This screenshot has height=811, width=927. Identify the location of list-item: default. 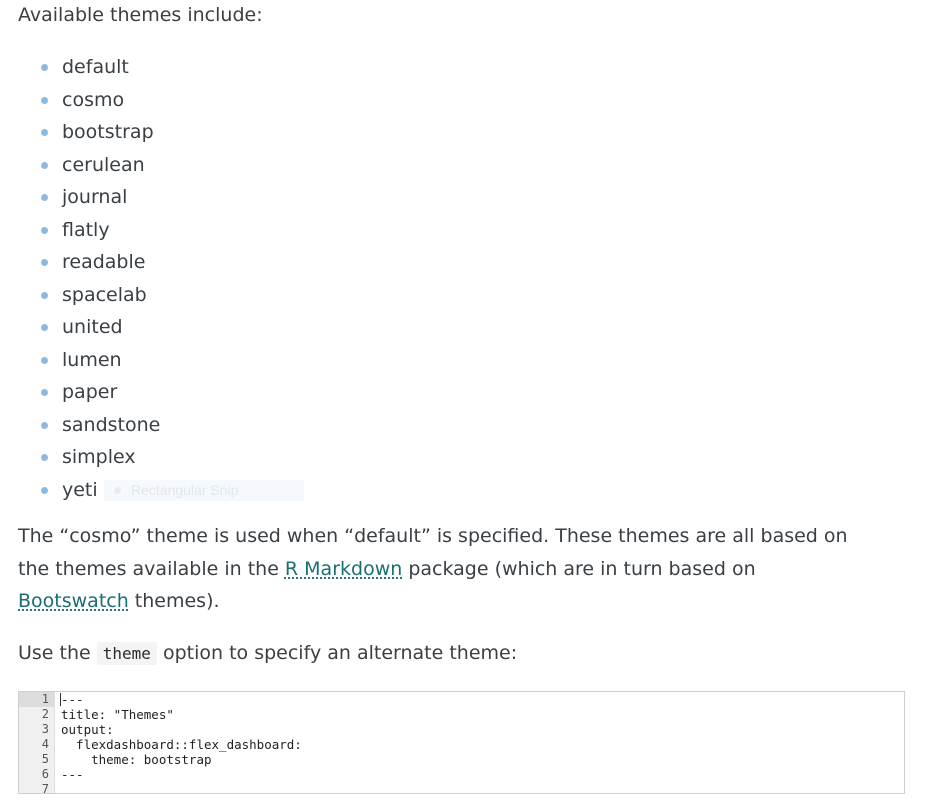
(89, 70).